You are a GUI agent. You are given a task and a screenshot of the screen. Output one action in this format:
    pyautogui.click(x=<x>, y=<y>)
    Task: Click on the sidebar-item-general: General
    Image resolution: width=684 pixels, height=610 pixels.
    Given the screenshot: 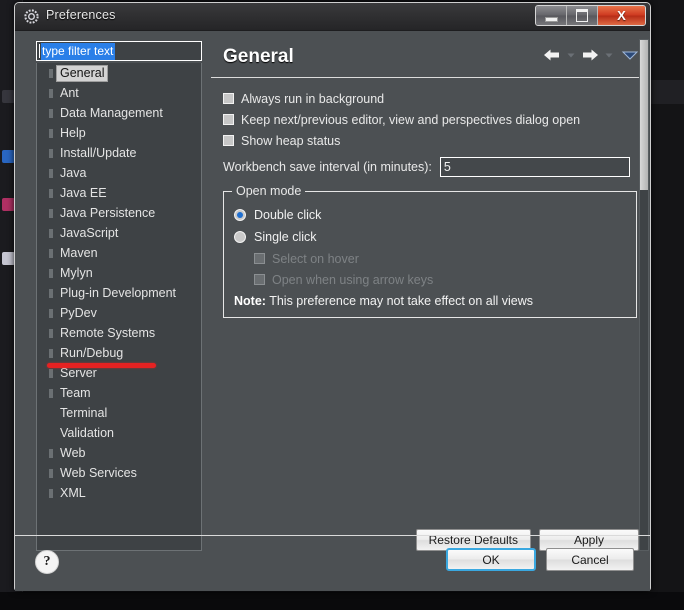 What is the action you would take?
    pyautogui.click(x=119, y=73)
    